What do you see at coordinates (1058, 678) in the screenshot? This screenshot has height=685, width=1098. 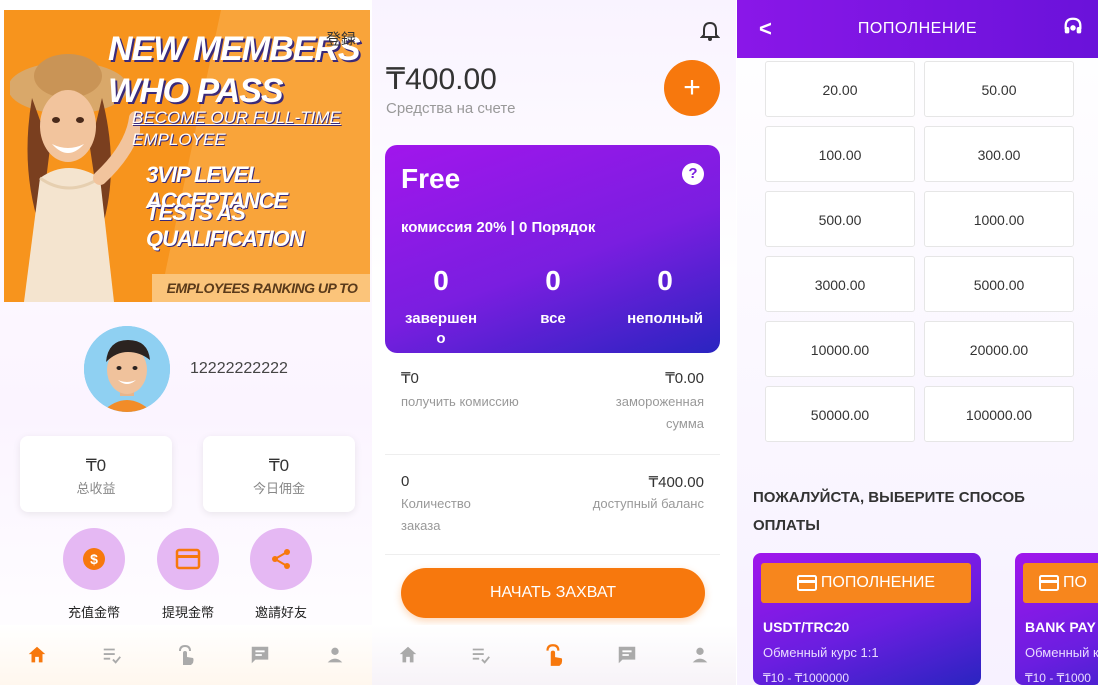 I see `bank-range: ₸10 - ₸1000` at bounding box center [1058, 678].